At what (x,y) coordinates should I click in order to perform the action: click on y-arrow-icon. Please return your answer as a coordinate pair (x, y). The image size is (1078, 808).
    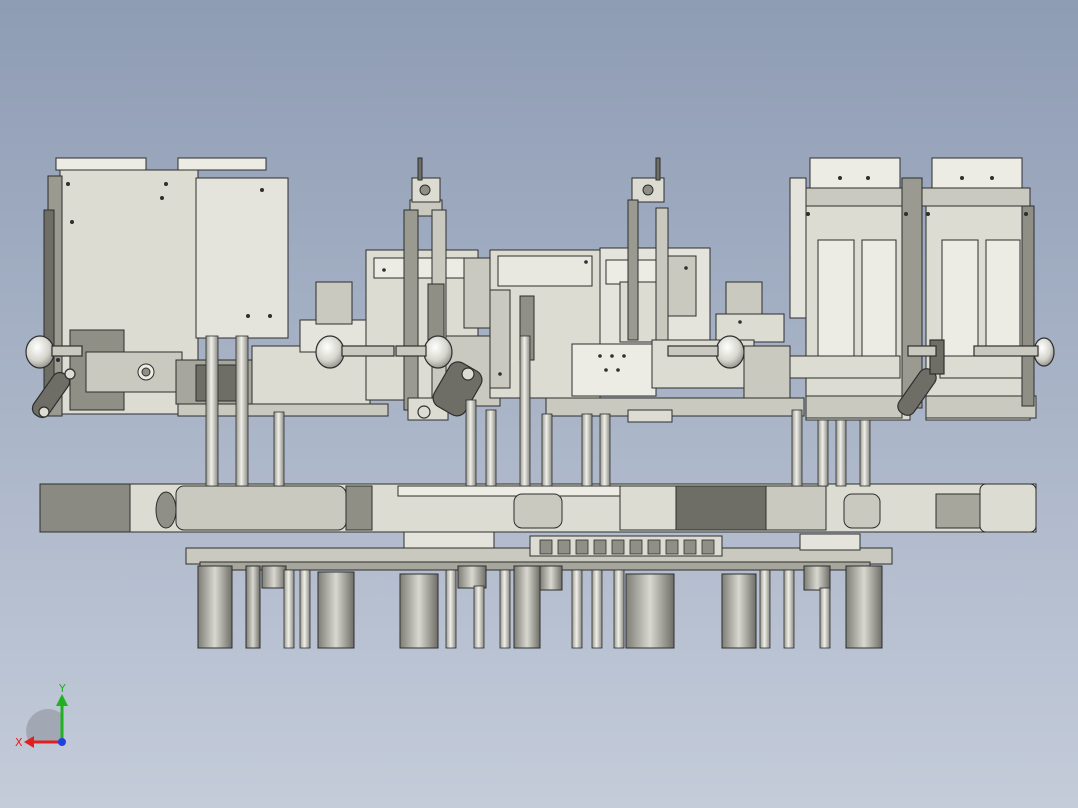
    Looking at the image, I should click on (62, 700).